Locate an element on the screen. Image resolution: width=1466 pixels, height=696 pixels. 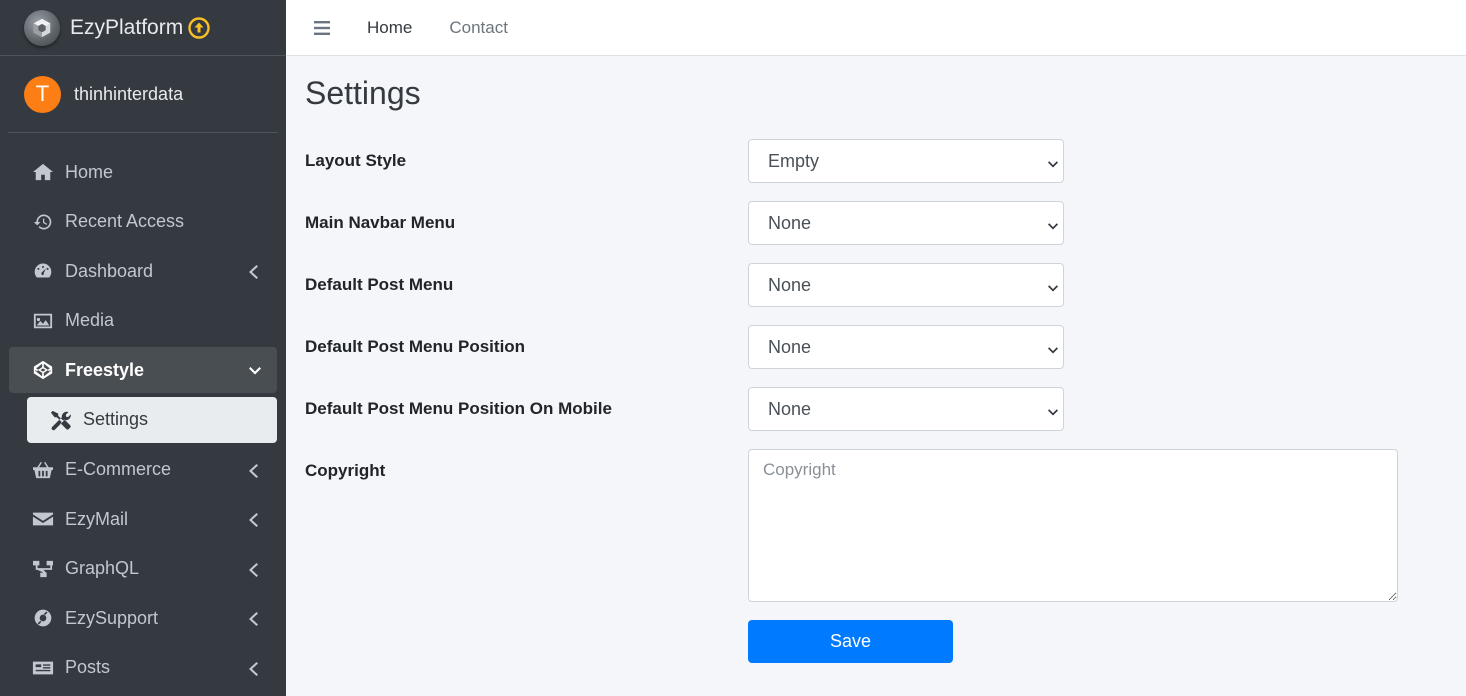
layout-style-select: Empty is located at coordinates (906, 161).